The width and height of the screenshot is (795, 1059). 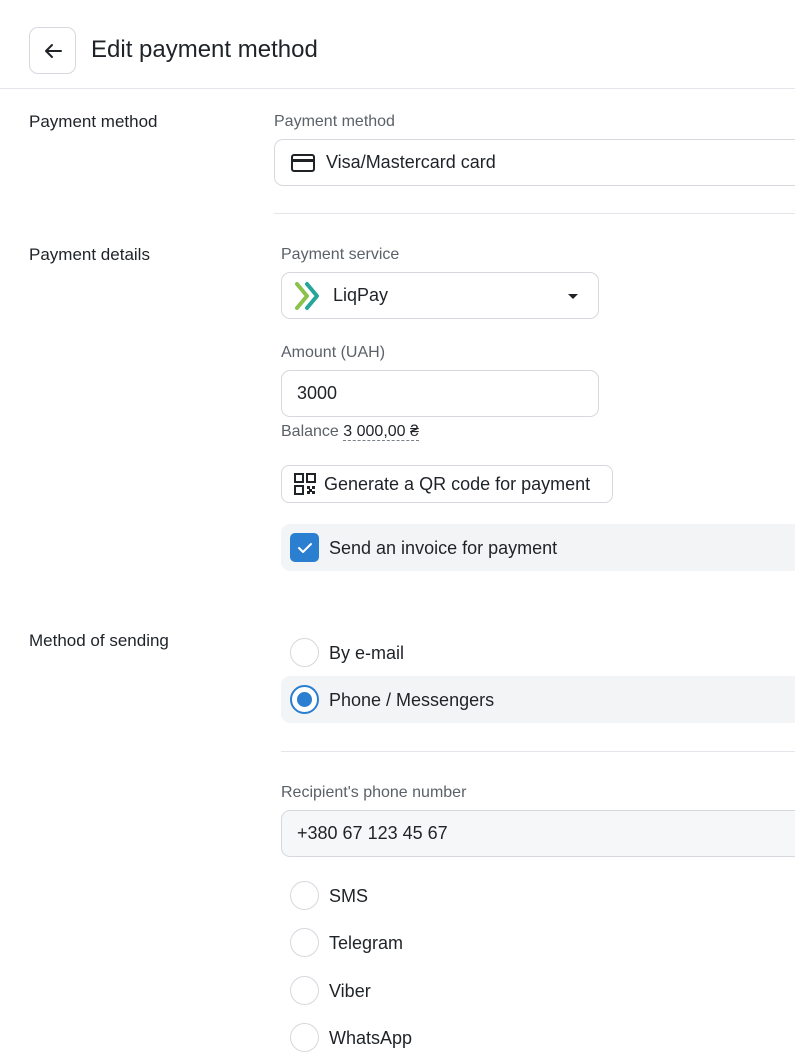 I want to click on payment-method-value: Visa/Mastercard card, so click(x=411, y=162).